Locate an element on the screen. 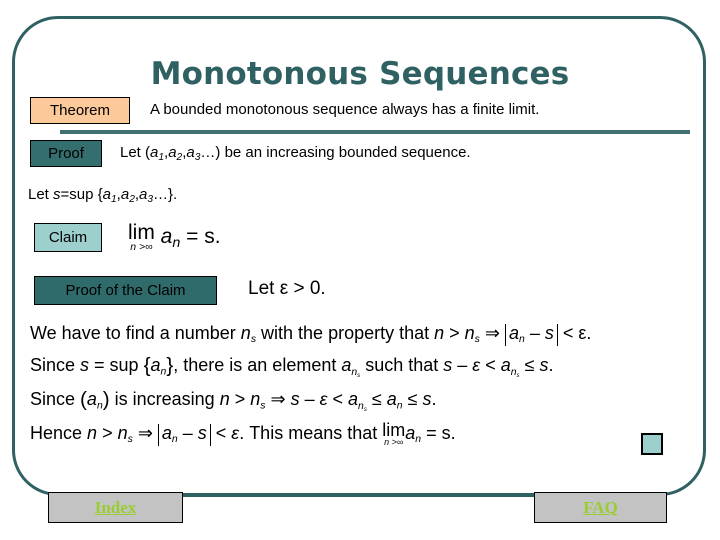  l2-ans: a is located at coordinates (346, 365).